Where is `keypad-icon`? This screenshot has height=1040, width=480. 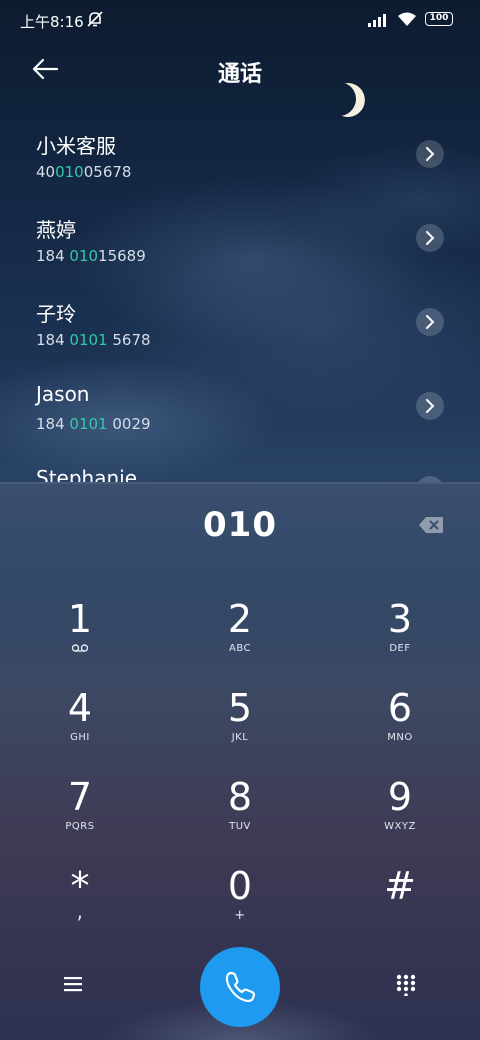
keypad-icon is located at coordinates (406, 985).